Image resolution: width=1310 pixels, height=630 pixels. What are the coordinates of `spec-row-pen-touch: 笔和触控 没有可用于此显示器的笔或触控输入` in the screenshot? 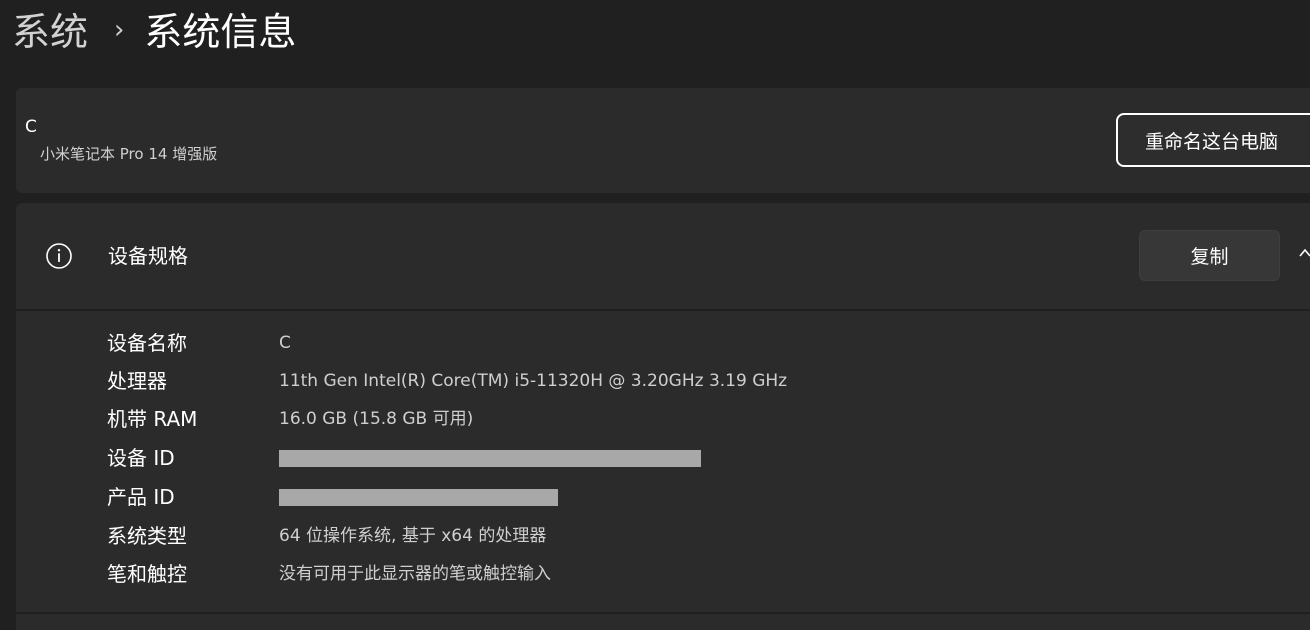 It's located at (655, 583).